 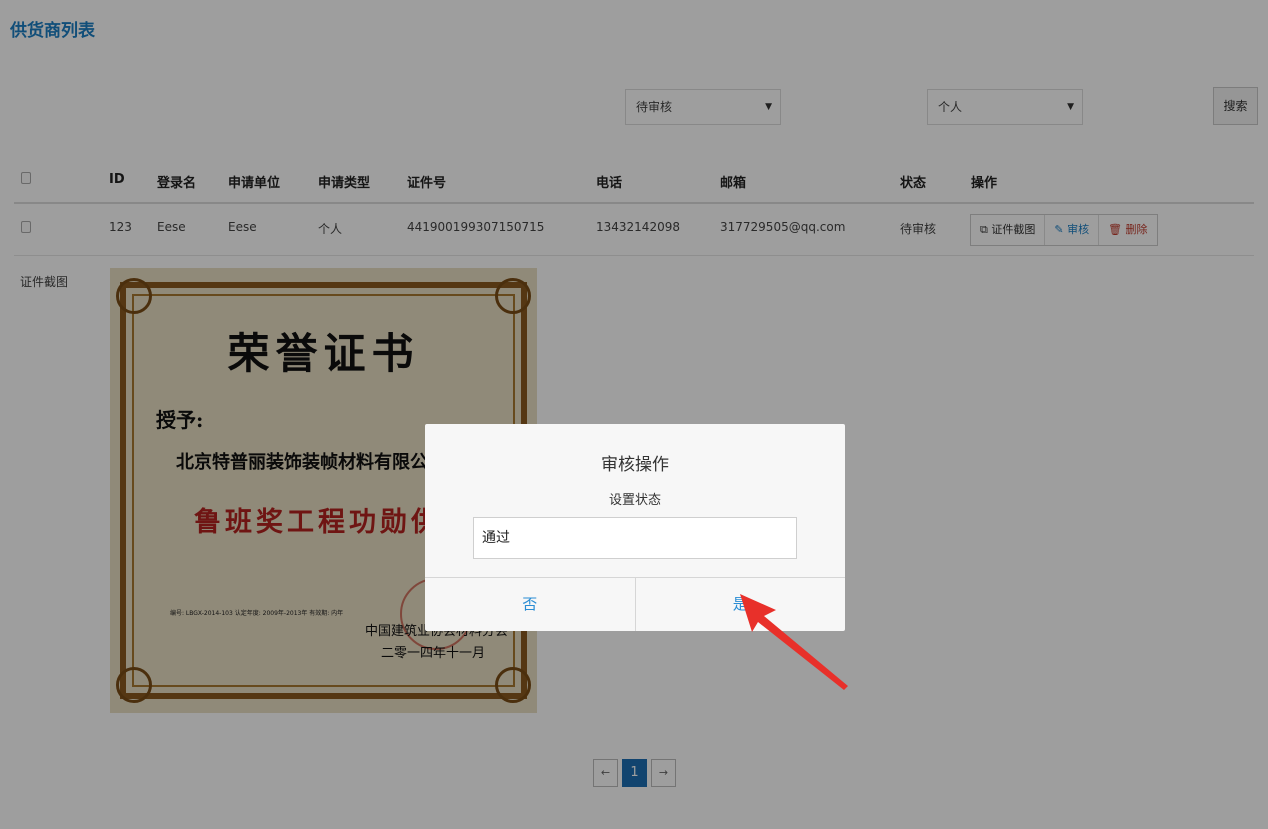 What do you see at coordinates (634, 500) in the screenshot?
I see `dialog-subtitle: 设置状态` at bounding box center [634, 500].